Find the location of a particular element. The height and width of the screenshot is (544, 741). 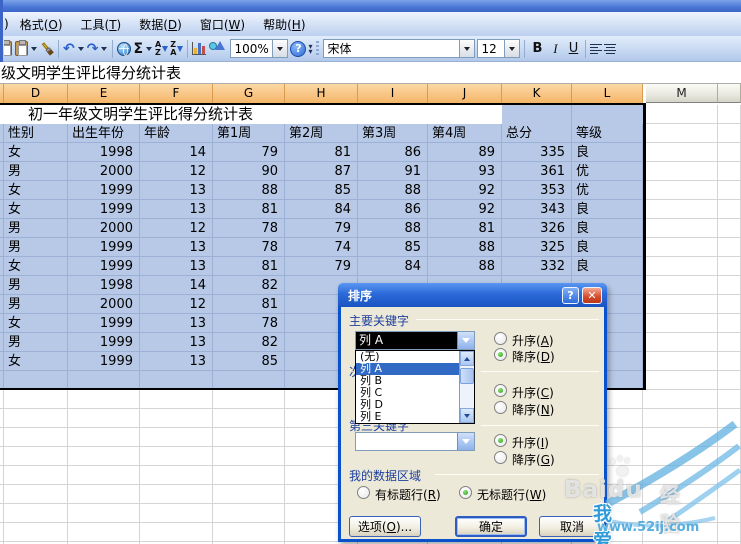

column-header-partial is located at coordinates (729, 93).